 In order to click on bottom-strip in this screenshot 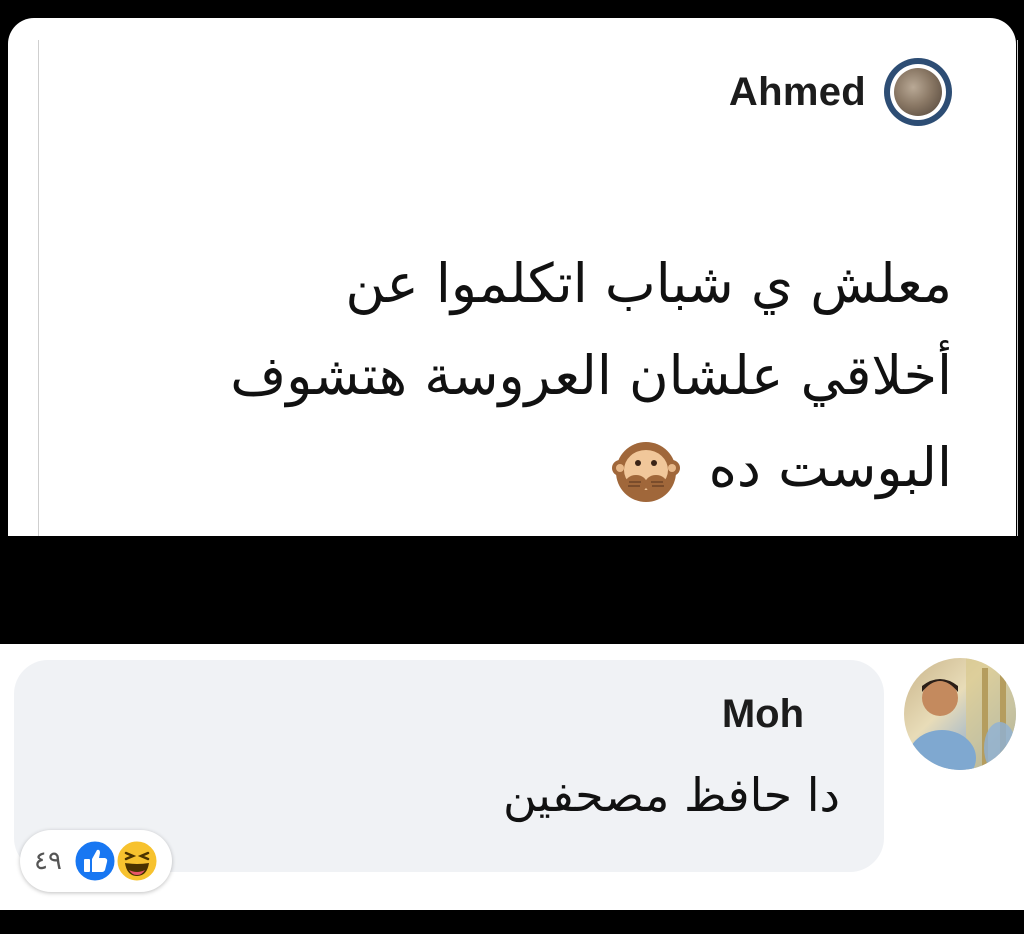, I will do `click(512, 922)`.